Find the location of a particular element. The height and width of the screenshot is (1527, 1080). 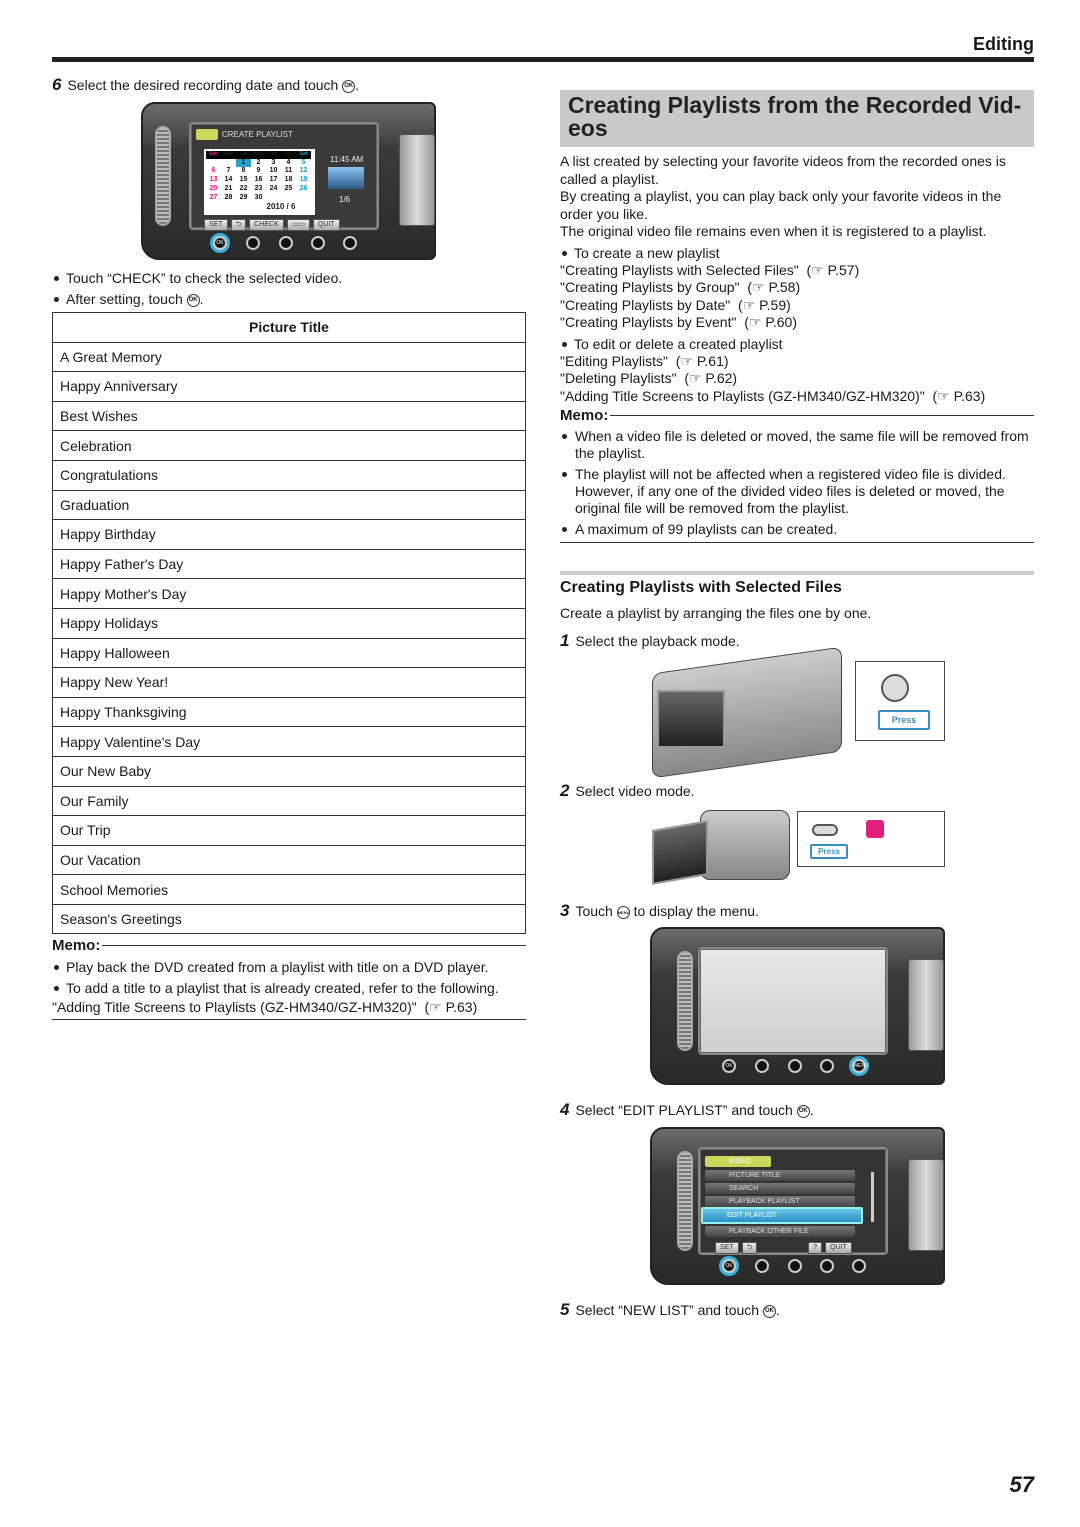

screen-button: ? is located at coordinates (815, 1248).